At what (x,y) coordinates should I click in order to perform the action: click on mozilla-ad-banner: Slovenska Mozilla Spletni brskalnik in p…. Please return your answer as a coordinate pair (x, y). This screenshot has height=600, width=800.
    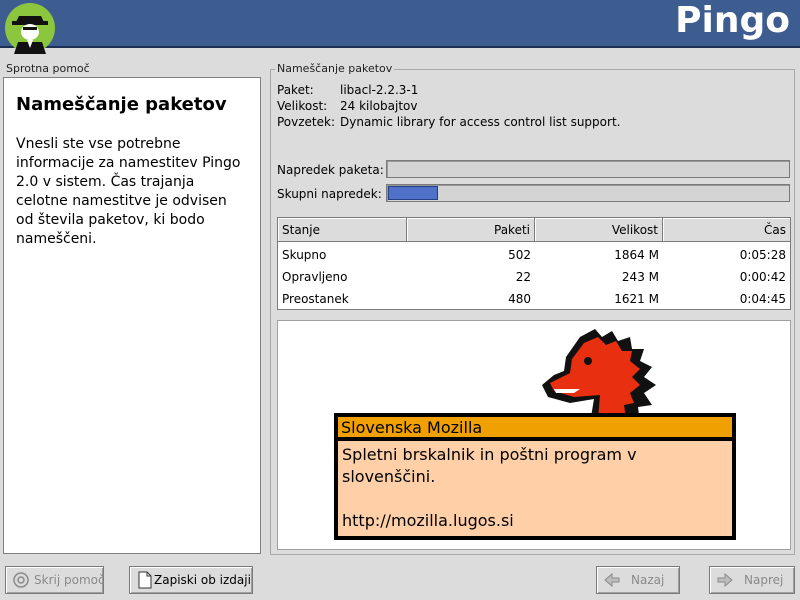
    Looking at the image, I should click on (535, 476).